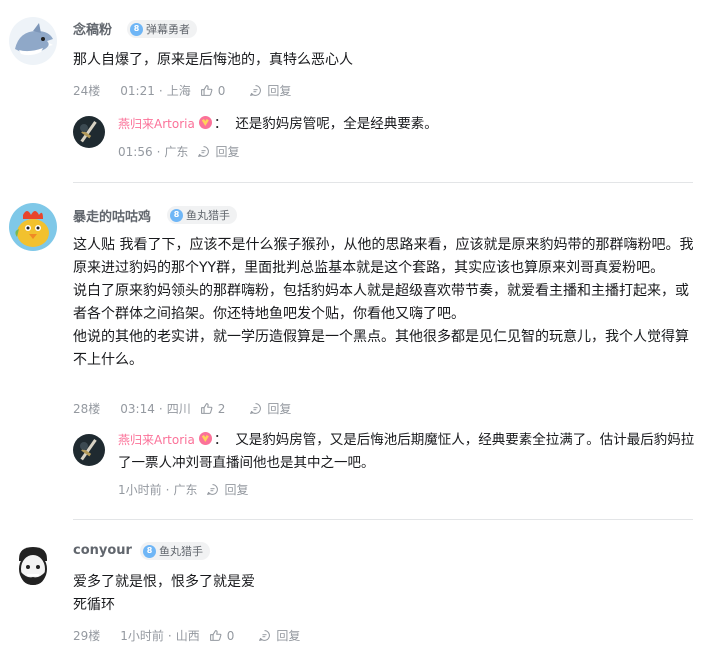  I want to click on floor-number: 24楼, so click(87, 91).